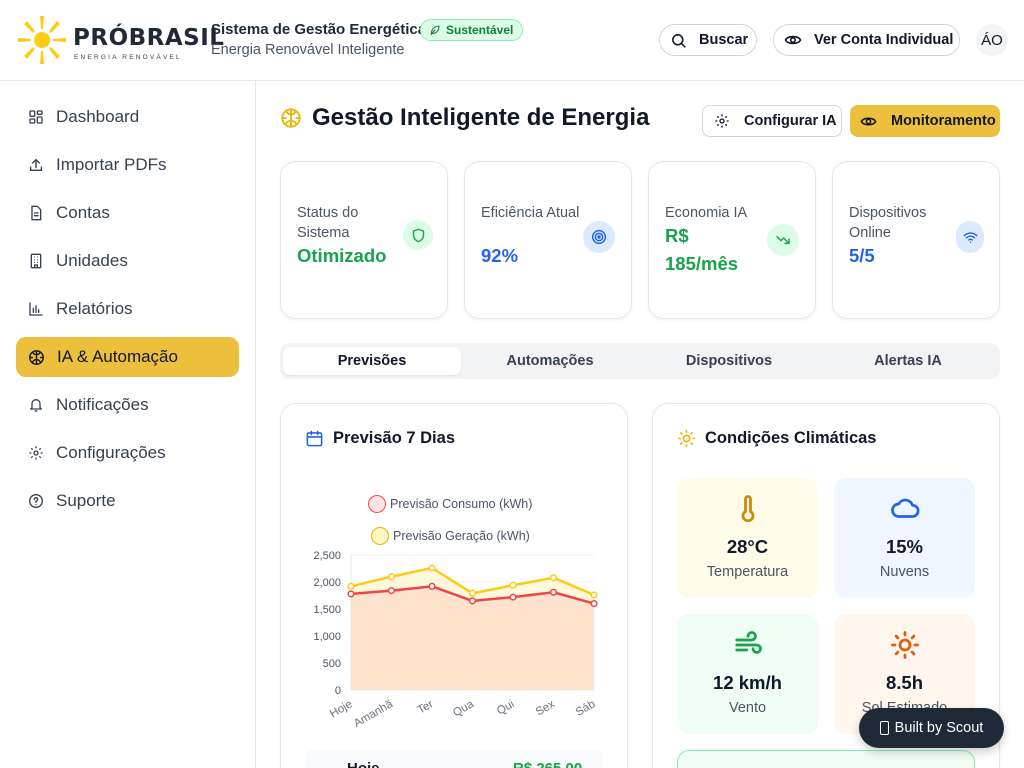  Describe the element at coordinates (92, 260) in the screenshot. I see `sidebar-item-label: Unidades` at that location.